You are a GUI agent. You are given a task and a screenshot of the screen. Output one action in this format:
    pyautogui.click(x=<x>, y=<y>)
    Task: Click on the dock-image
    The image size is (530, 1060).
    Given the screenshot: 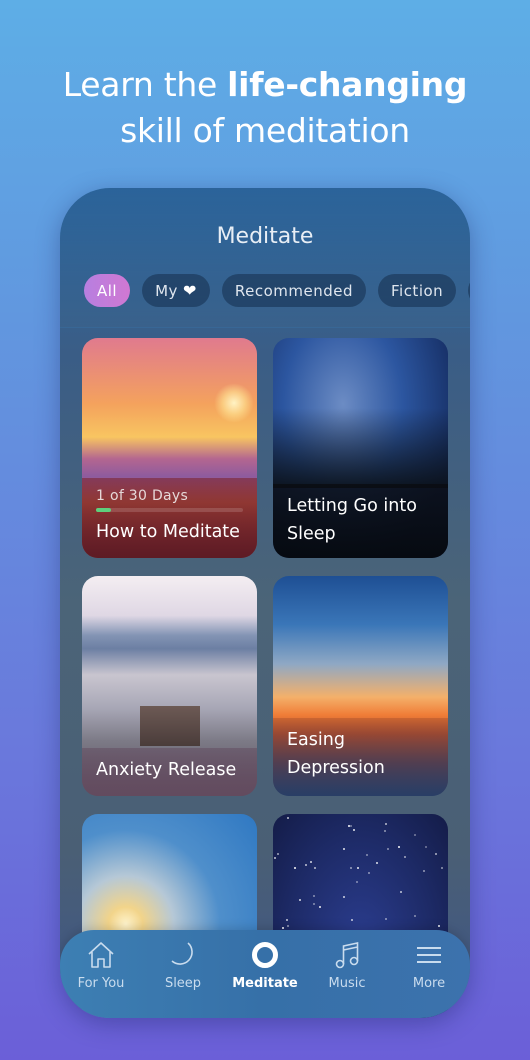 What is the action you would take?
    pyautogui.click(x=170, y=726)
    